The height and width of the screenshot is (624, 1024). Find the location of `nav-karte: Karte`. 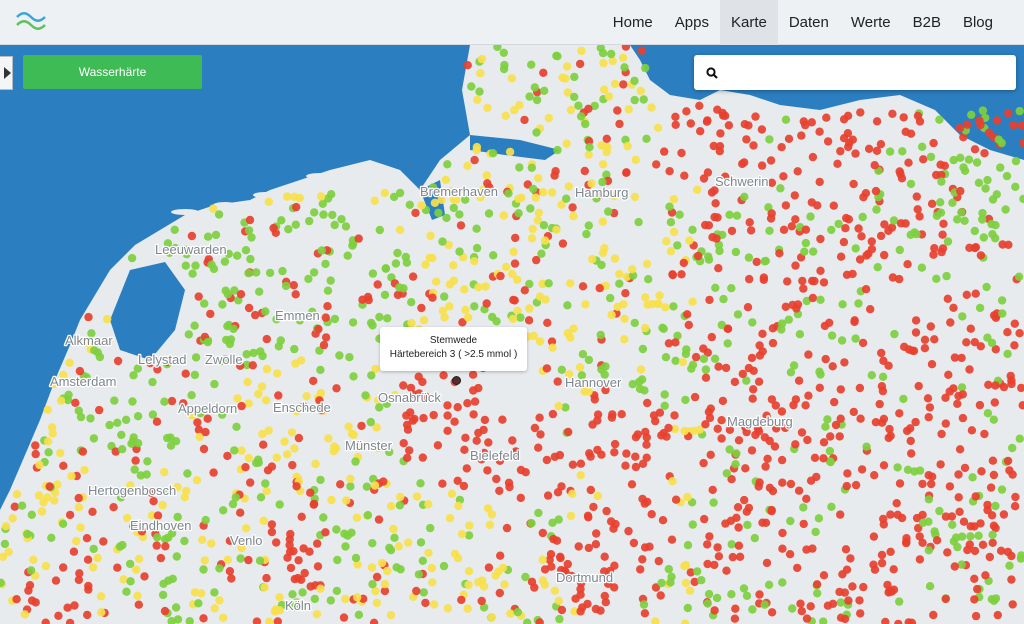

nav-karte: Karte is located at coordinates (748, 22).